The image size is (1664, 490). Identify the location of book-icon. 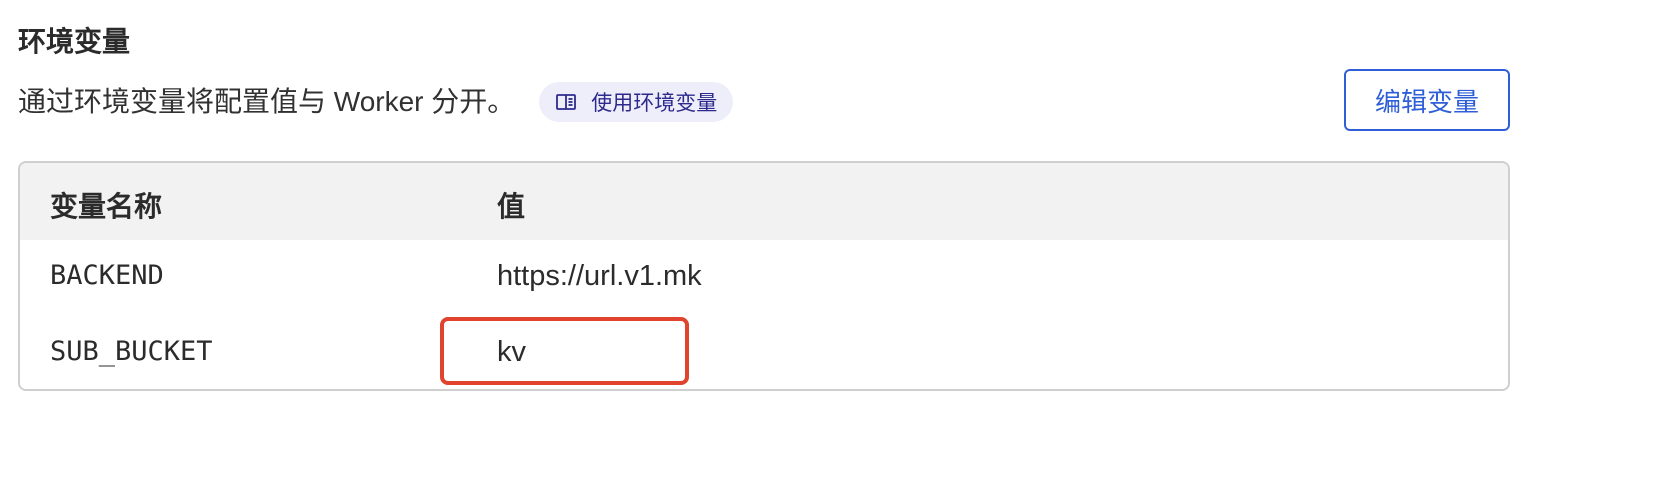
(566, 102).